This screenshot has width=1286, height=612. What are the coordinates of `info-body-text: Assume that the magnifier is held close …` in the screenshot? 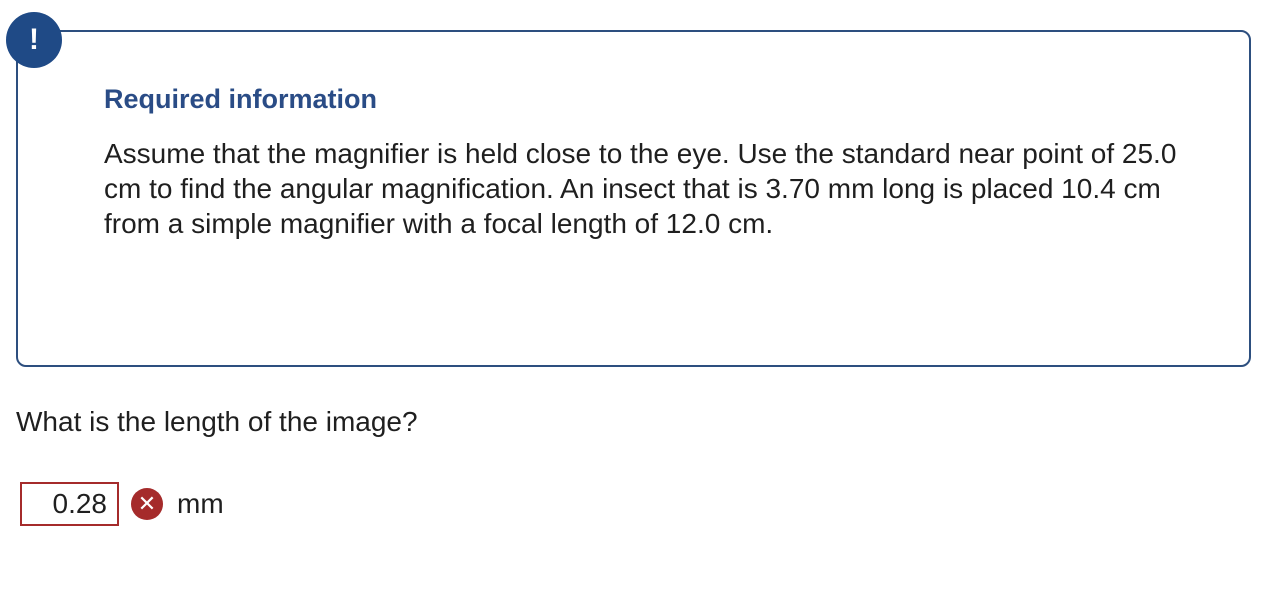 It's located at (640, 188).